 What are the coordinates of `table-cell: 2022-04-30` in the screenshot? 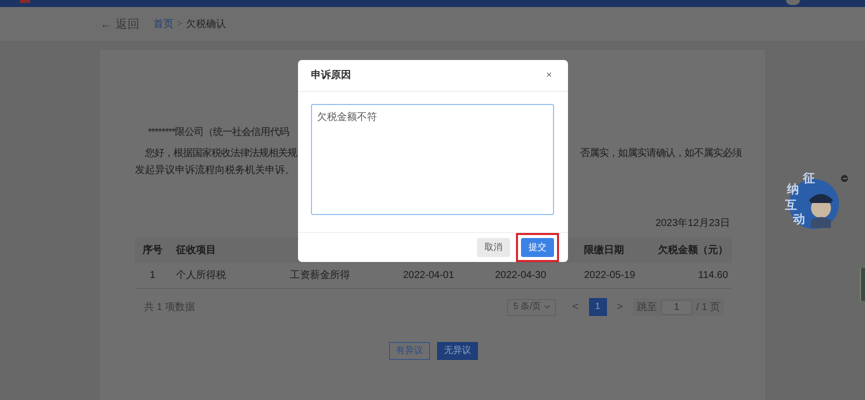 It's located at (520, 275).